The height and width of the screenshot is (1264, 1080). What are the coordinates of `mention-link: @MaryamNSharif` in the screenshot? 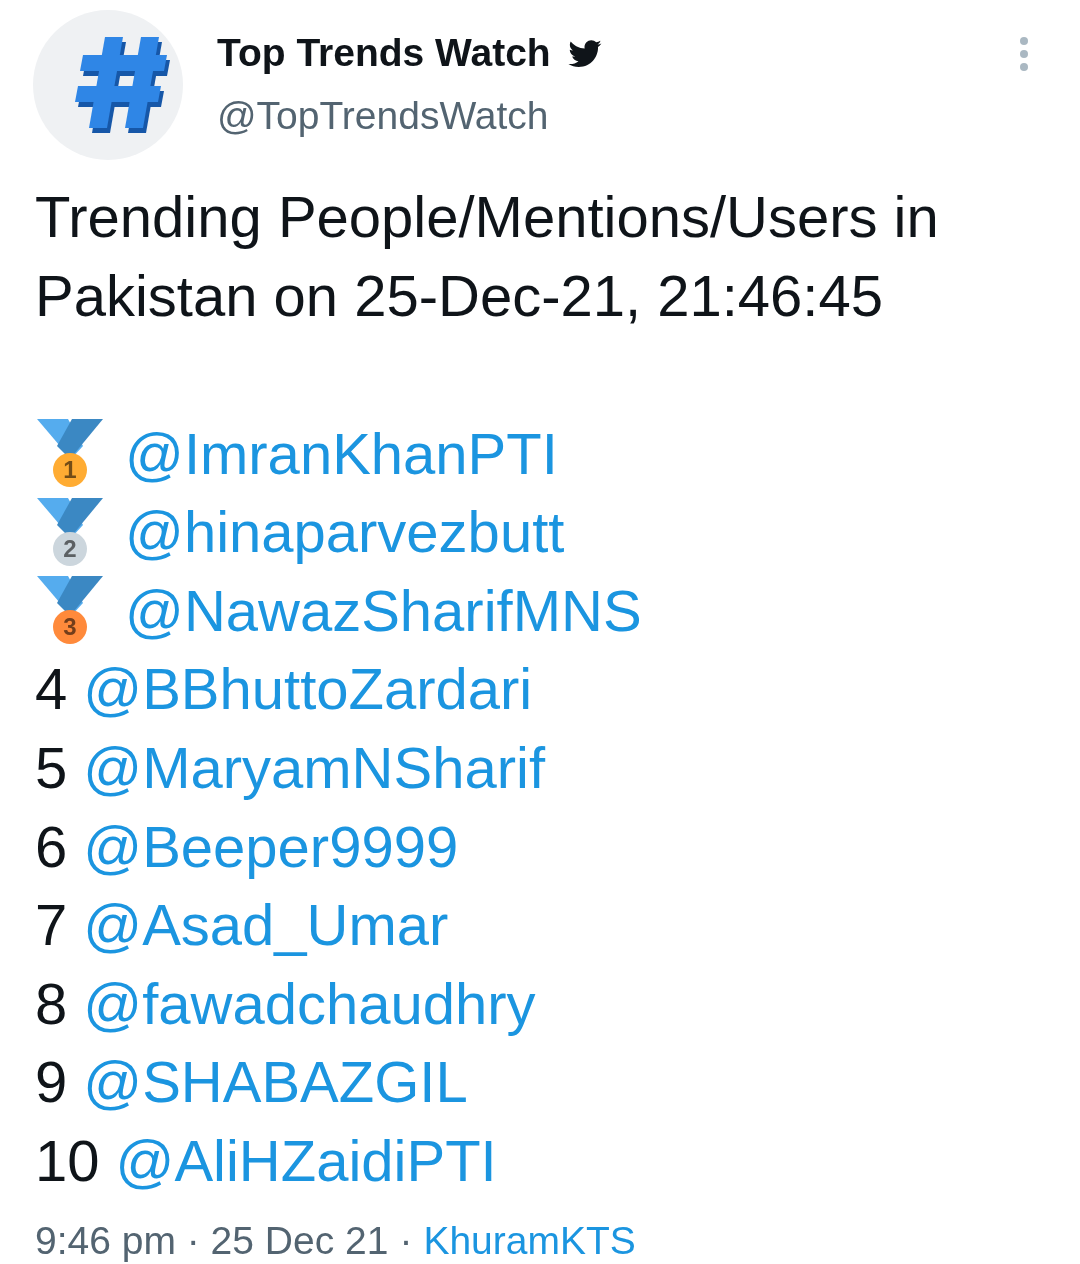 It's located at (314, 767).